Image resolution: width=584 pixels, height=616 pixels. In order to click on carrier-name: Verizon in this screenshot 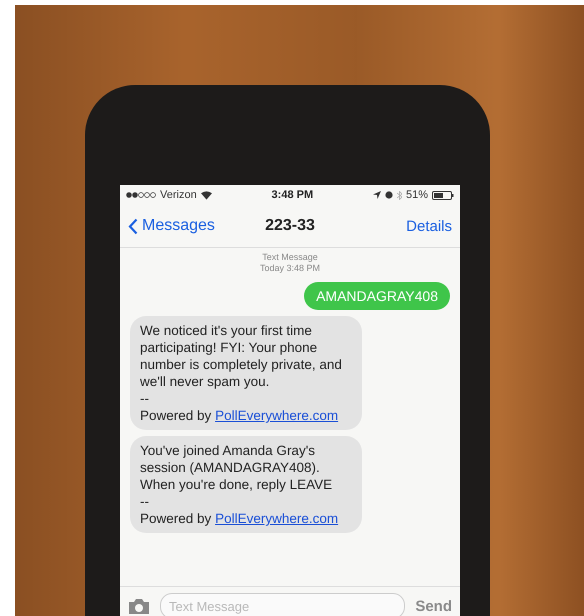, I will do `click(178, 195)`.